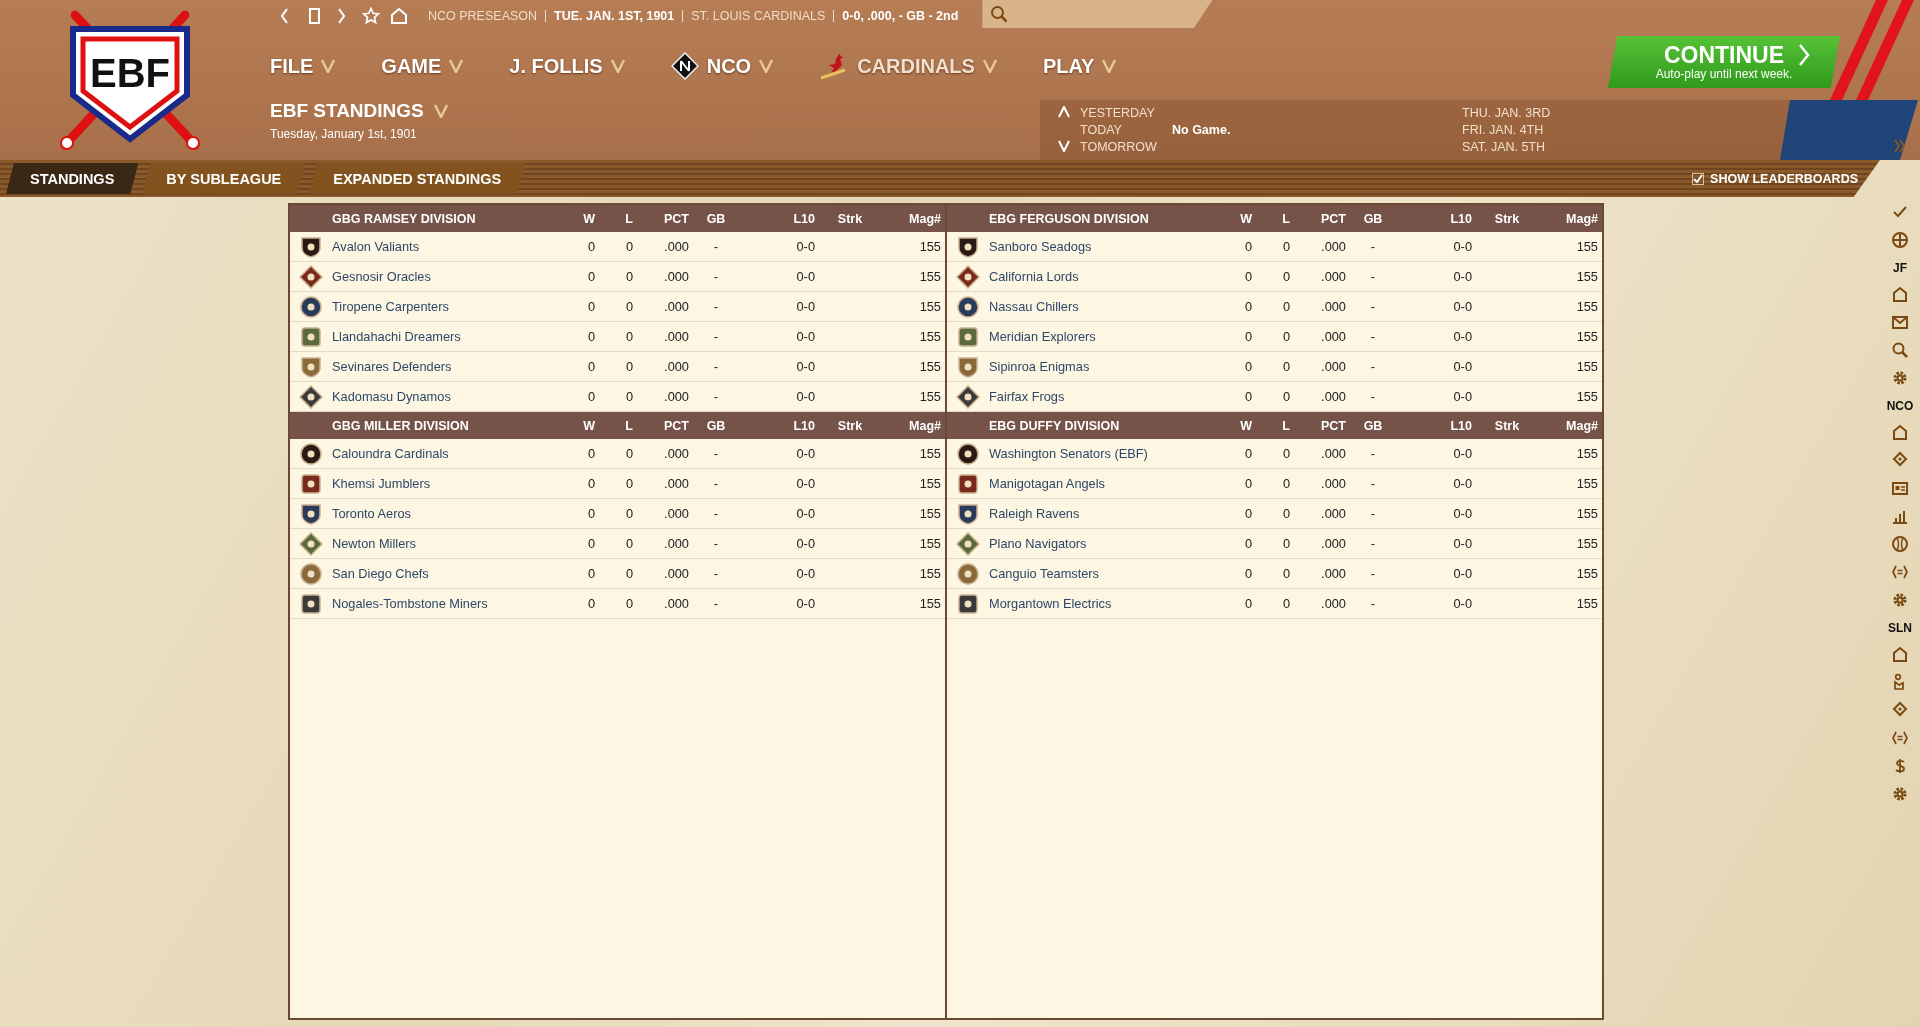  Describe the element at coordinates (1097, 14) in the screenshot. I see `search-field` at that location.